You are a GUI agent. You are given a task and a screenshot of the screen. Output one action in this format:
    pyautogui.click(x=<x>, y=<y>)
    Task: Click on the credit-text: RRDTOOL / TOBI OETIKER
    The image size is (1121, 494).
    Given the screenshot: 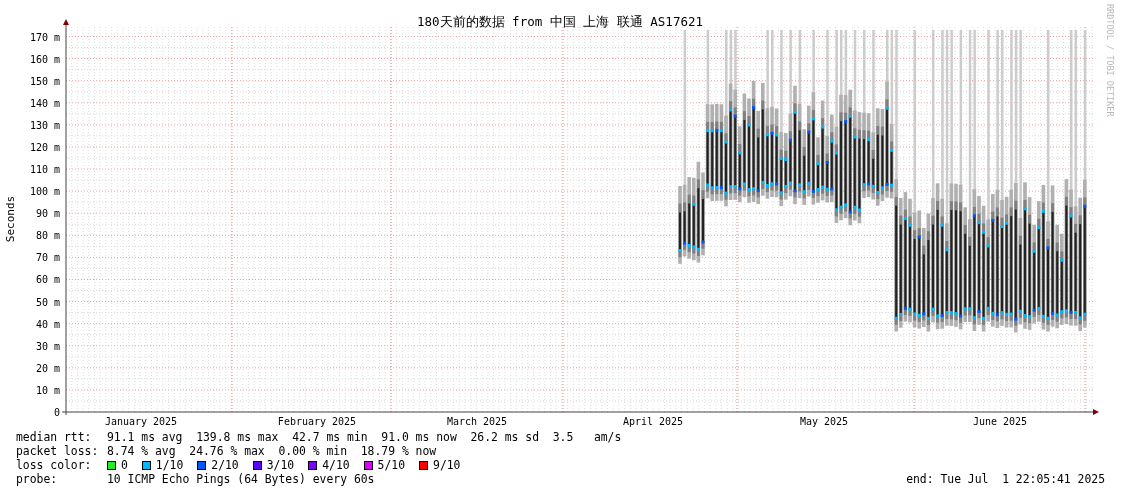 What is the action you would take?
    pyautogui.click(x=1110, y=60)
    